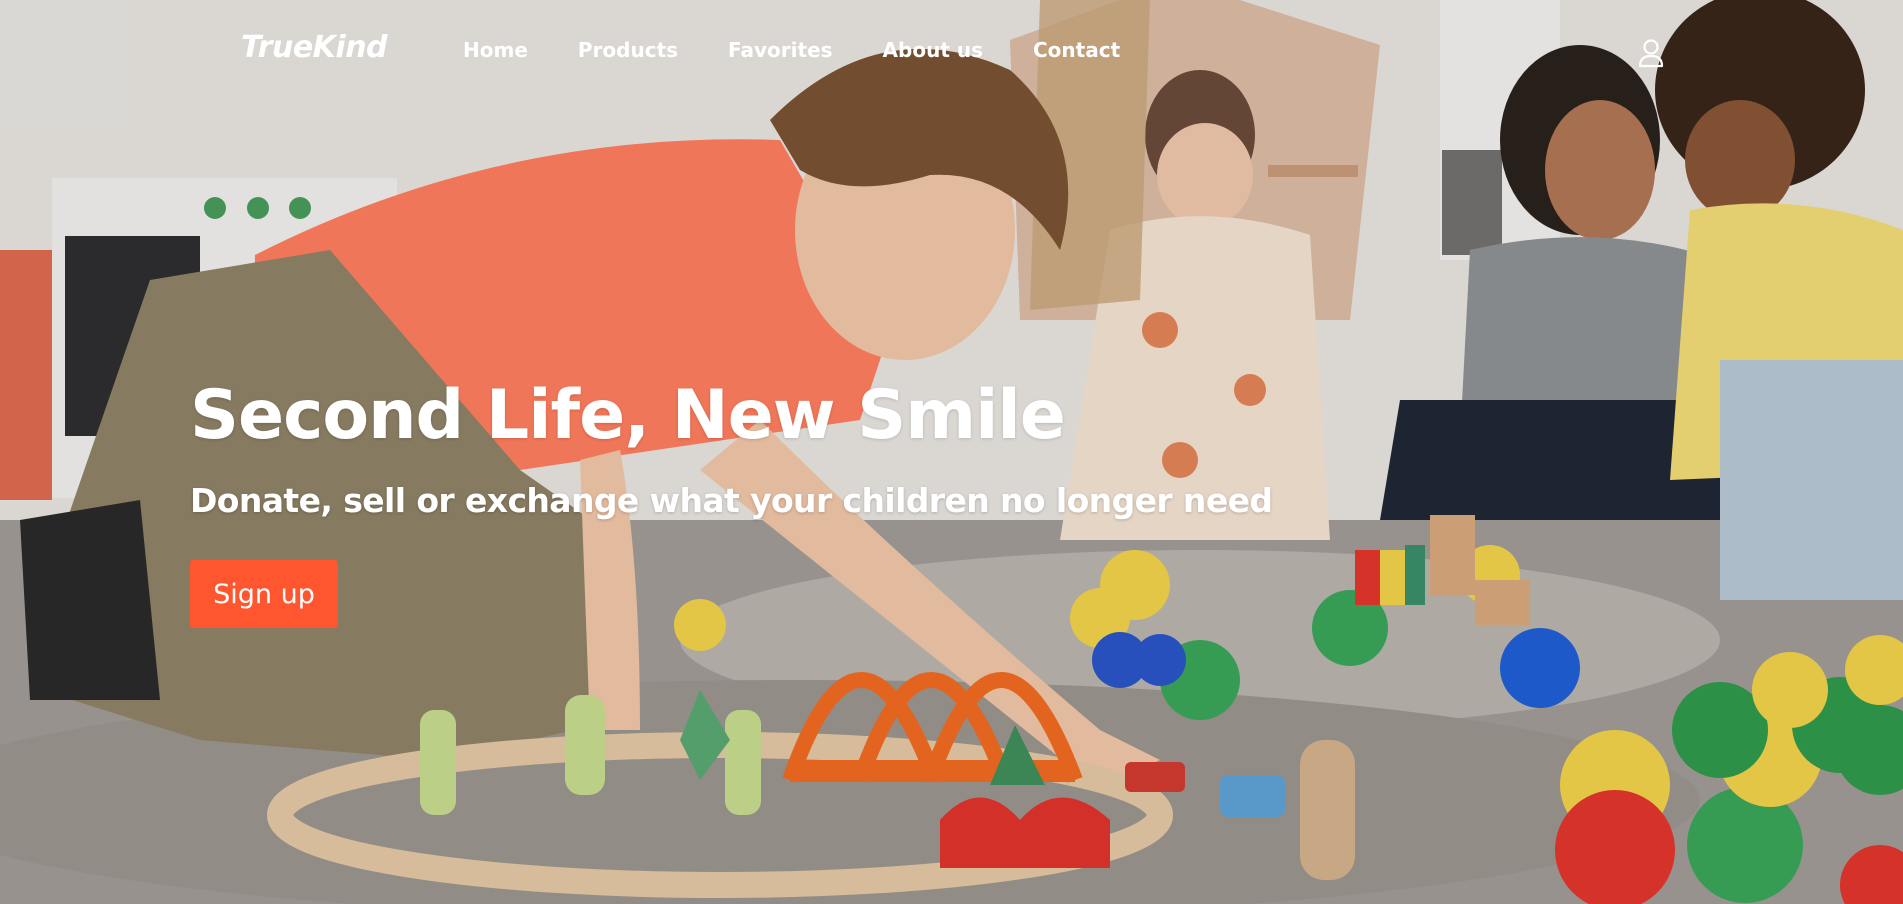 The image size is (1903, 904). I want to click on nav-item-contact: Contact, so click(1076, 50).